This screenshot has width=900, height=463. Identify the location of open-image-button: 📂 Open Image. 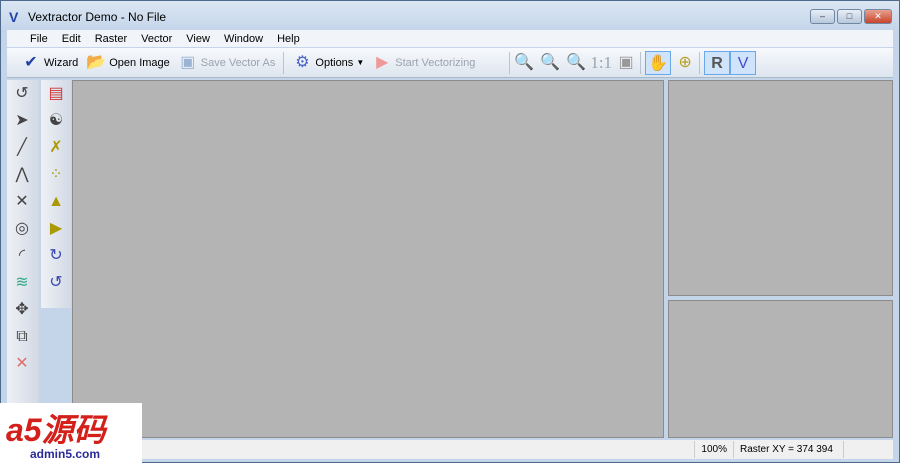
(128, 63).